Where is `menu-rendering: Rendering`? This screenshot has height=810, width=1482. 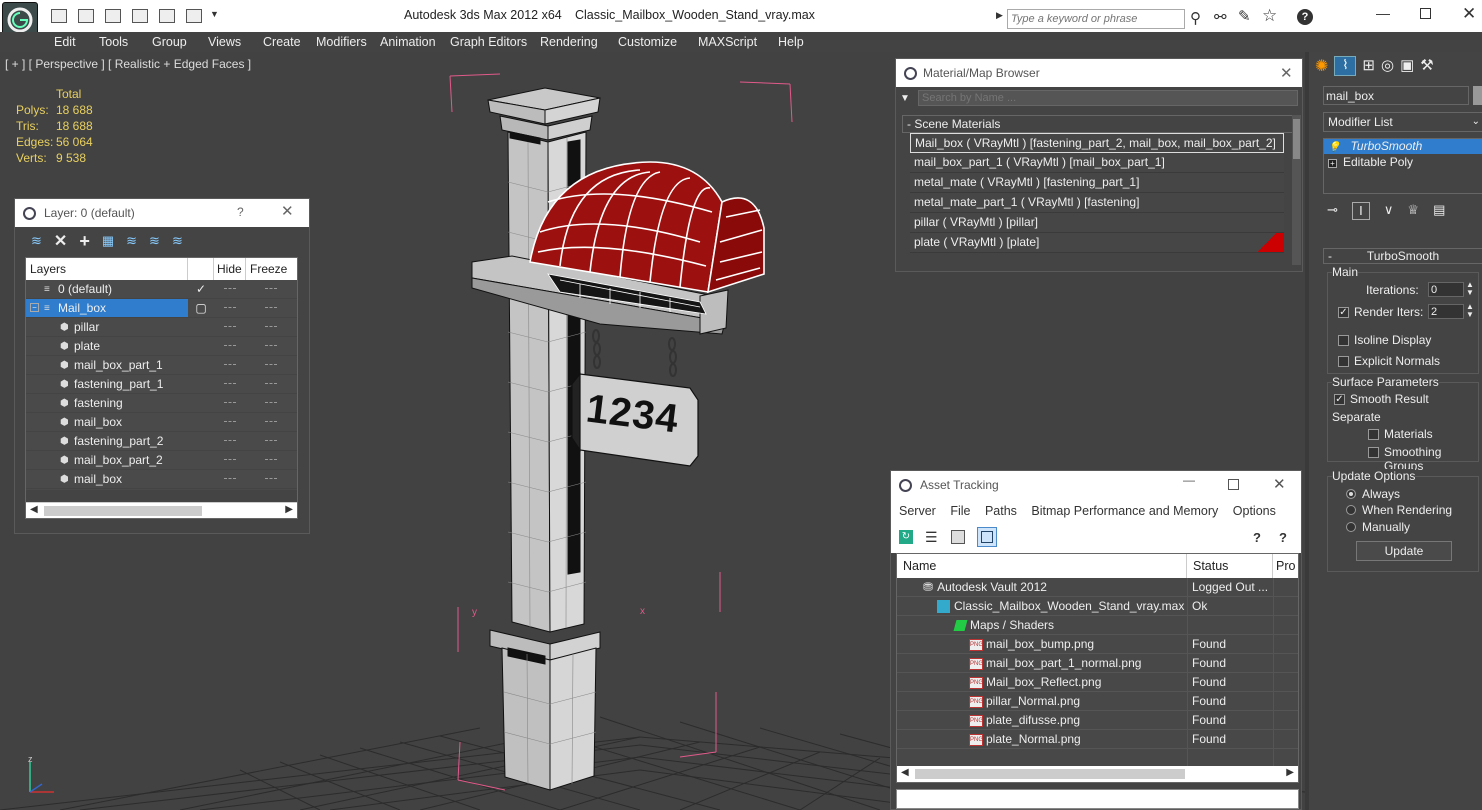
menu-rendering: Rendering is located at coordinates (569, 42).